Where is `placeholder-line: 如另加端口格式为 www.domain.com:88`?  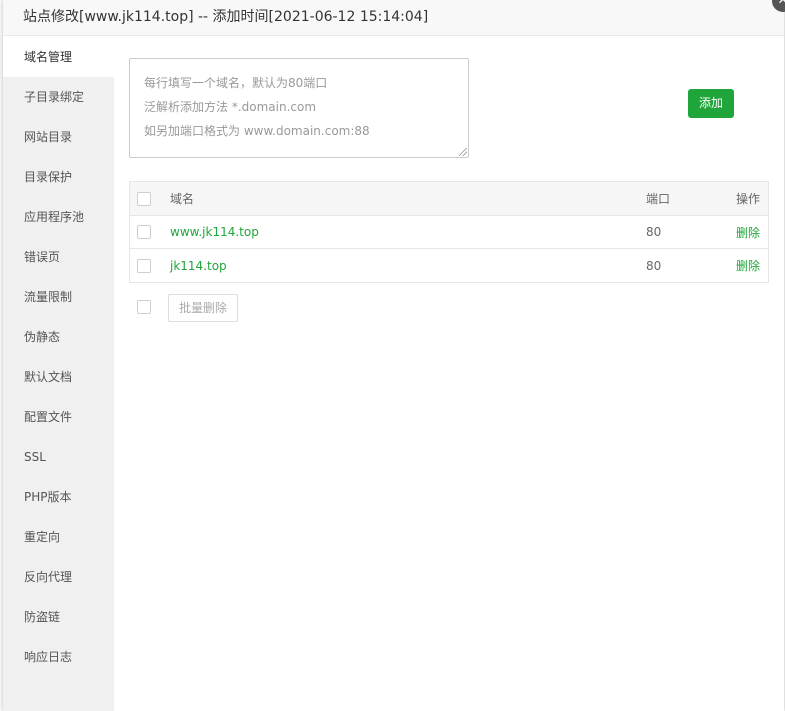
placeholder-line: 如另加端口格式为 www.domain.com:88 is located at coordinates (257, 131).